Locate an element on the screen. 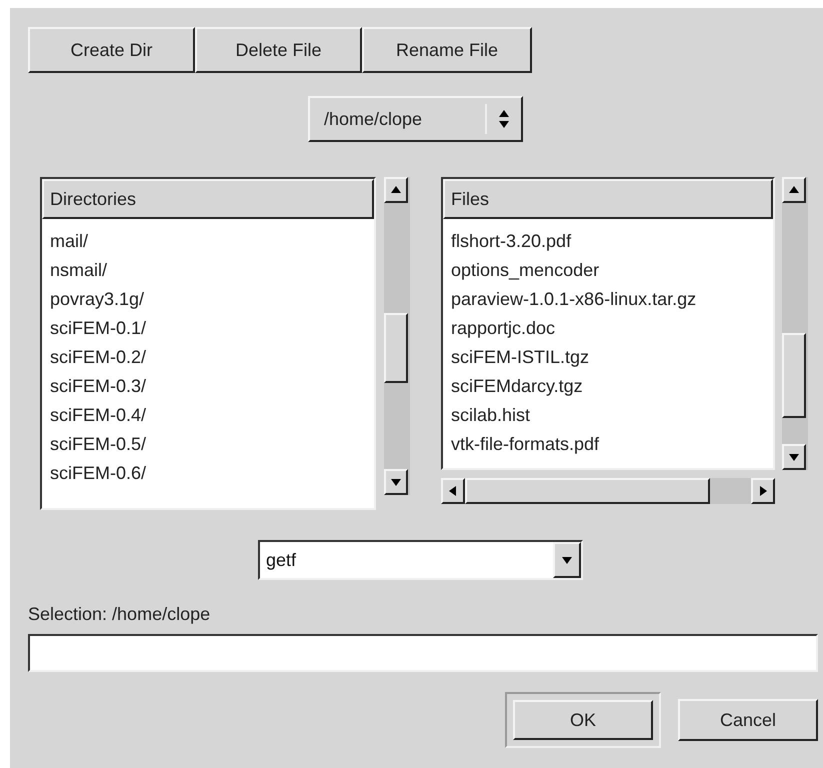 Image resolution: width=823 pixels, height=768 pixels. horizontal-scrollbar is located at coordinates (608, 491).